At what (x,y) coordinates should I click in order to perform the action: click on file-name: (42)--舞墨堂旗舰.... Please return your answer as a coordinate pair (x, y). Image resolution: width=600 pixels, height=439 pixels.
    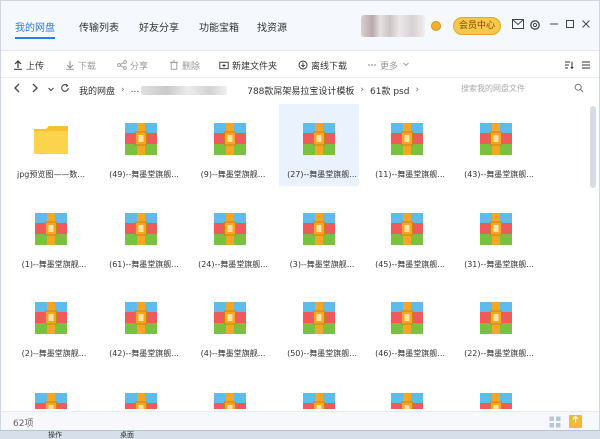
    Looking at the image, I should click on (144, 353).